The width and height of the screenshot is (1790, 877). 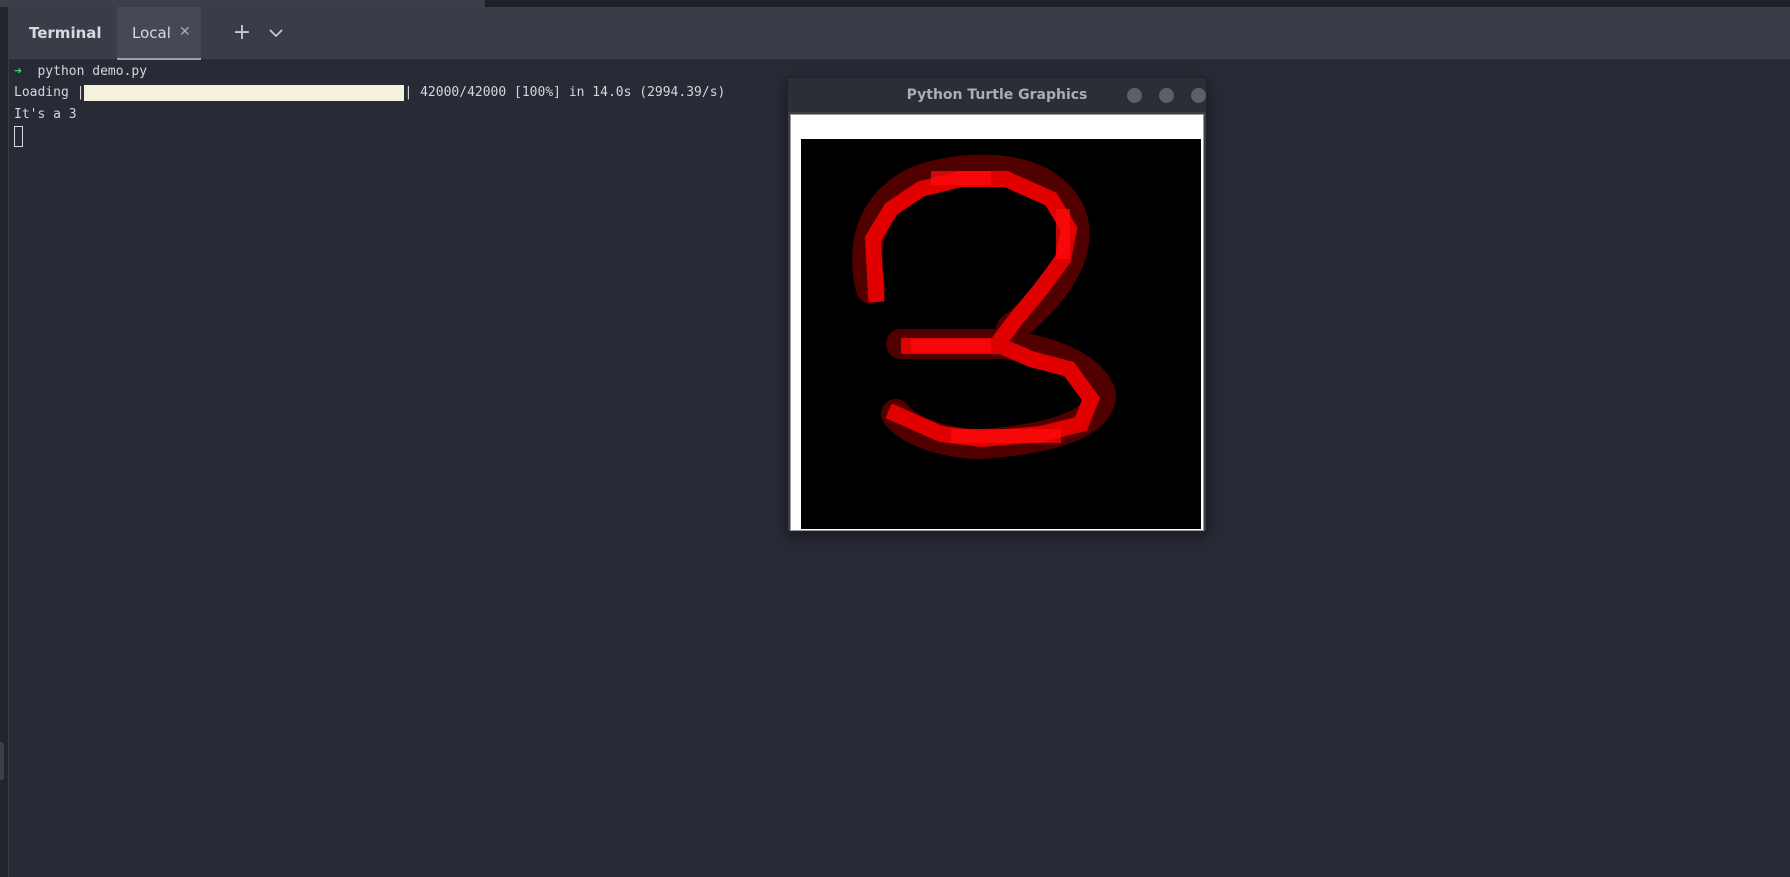 What do you see at coordinates (1001, 334) in the screenshot?
I see `digit-image` at bounding box center [1001, 334].